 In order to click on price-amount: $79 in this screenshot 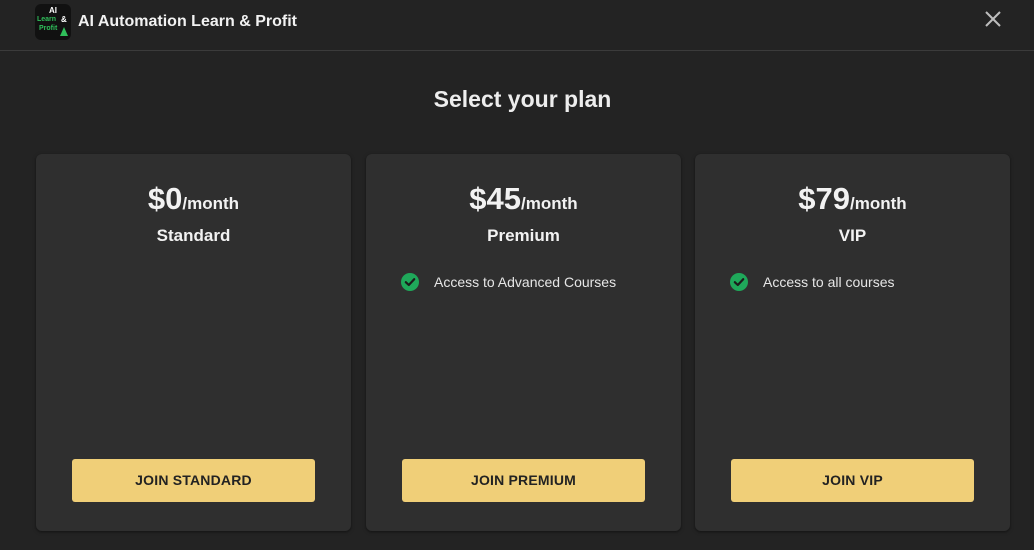, I will do `click(824, 198)`.